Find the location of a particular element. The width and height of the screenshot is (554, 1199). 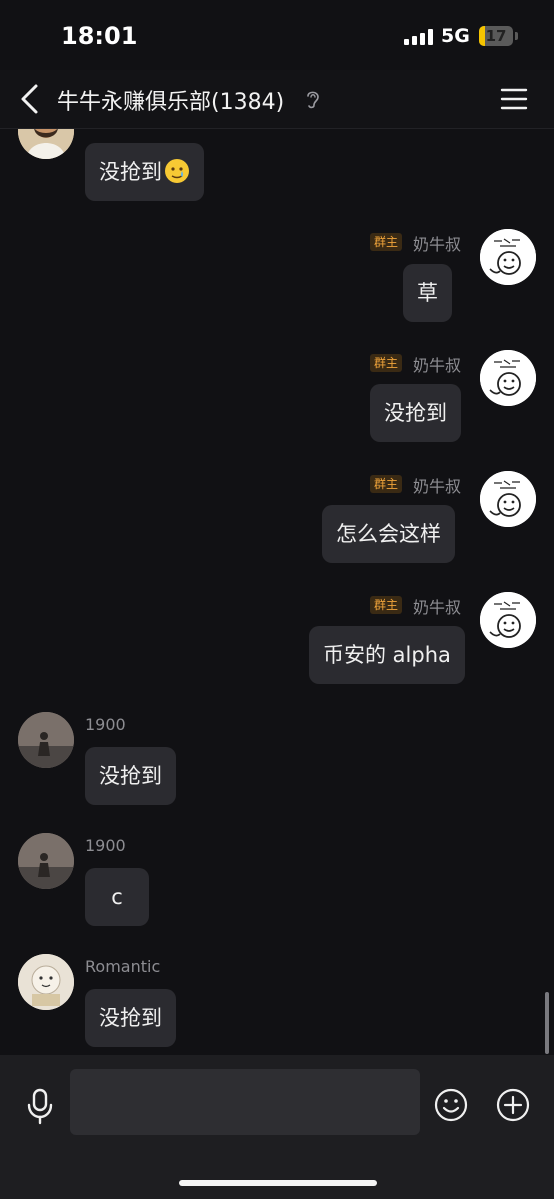

battery-icon: 17 is located at coordinates (496, 36).